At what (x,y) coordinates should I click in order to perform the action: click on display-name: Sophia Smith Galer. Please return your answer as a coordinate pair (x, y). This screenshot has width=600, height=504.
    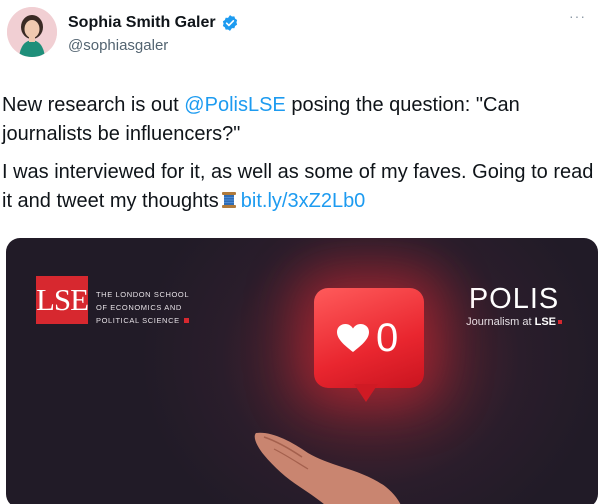
    Looking at the image, I should click on (142, 23).